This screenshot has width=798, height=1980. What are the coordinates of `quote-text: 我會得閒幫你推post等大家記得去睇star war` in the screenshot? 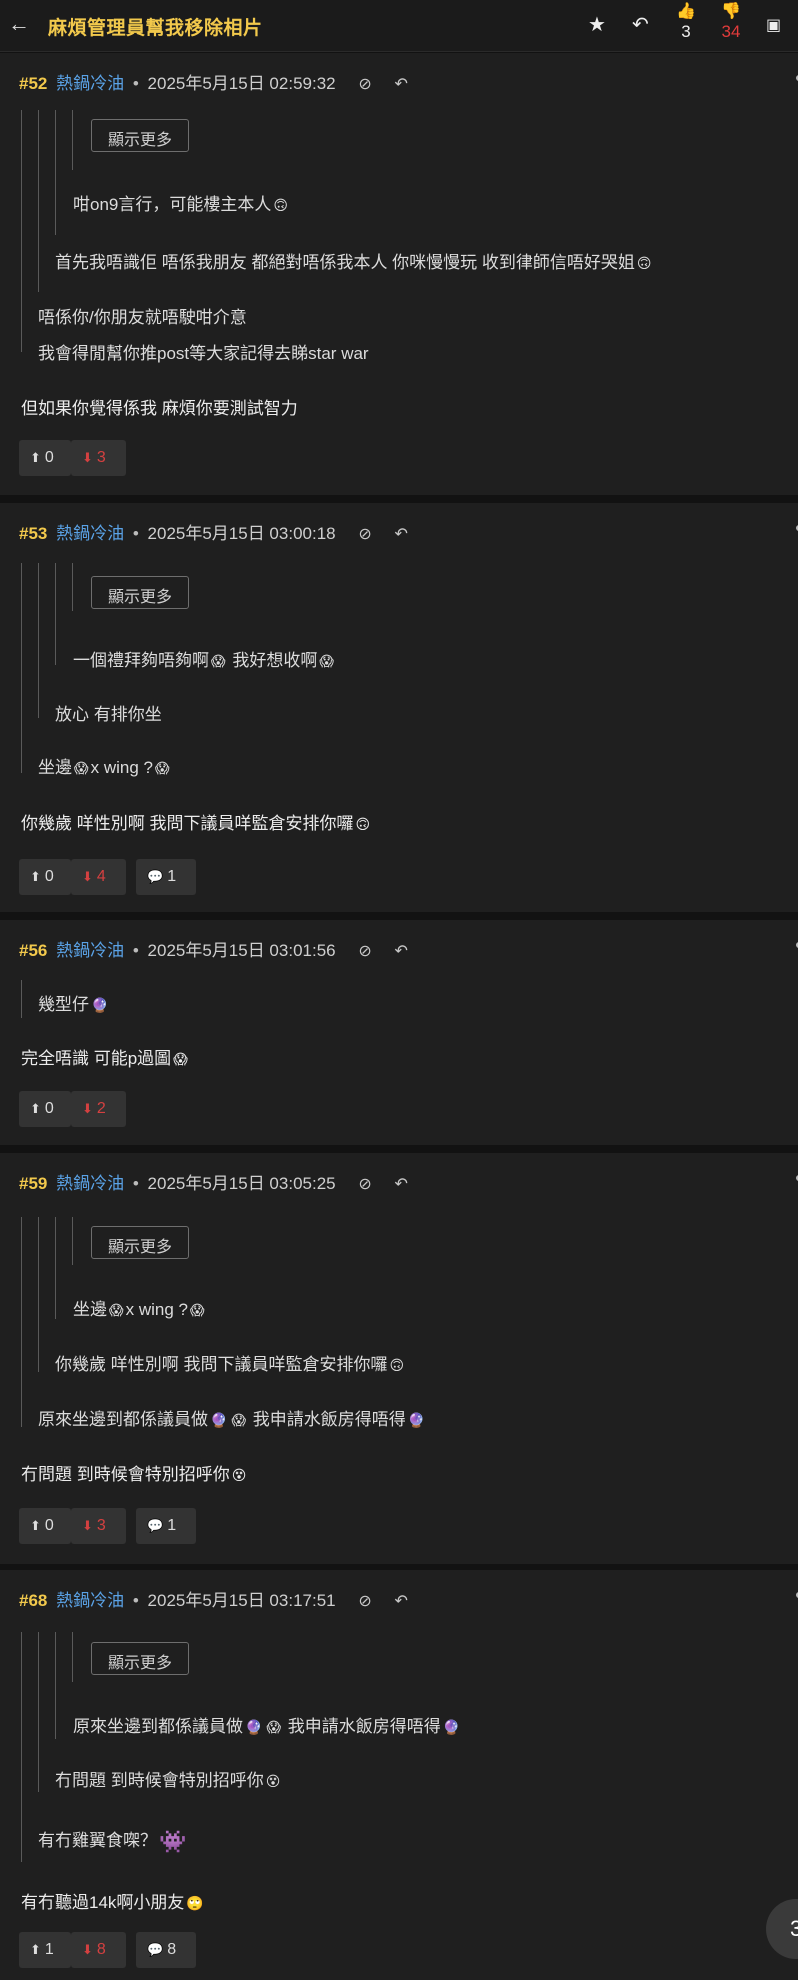 It's located at (203, 353).